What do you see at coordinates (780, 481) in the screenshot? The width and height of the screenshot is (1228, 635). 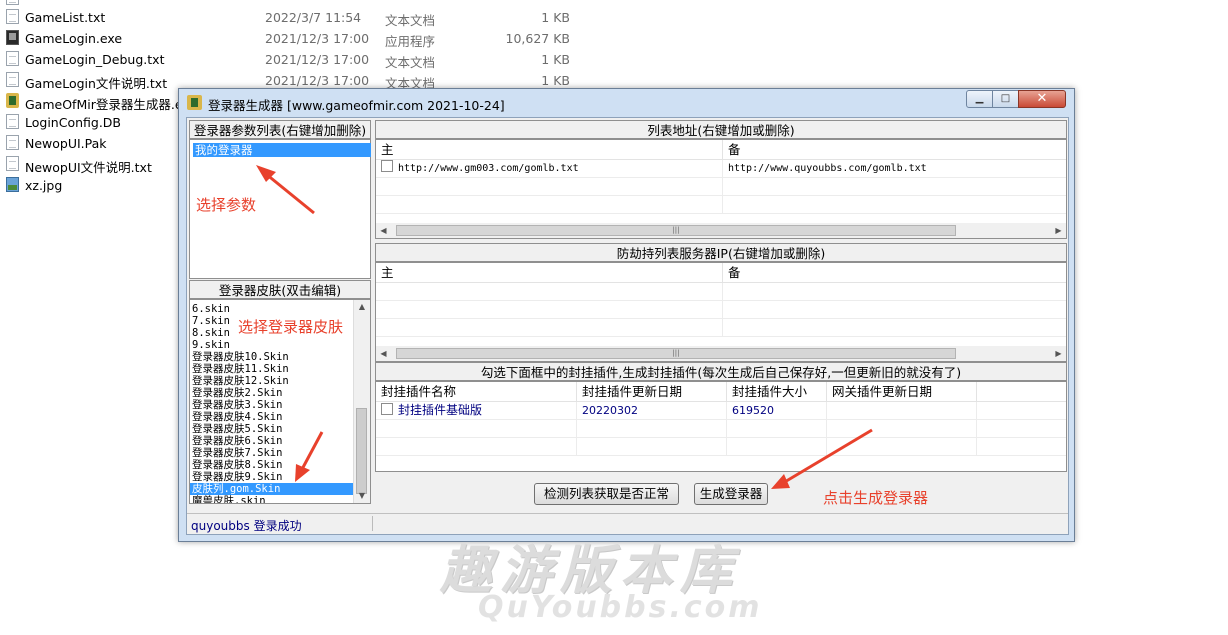 I see `arrowhead-generate` at bounding box center [780, 481].